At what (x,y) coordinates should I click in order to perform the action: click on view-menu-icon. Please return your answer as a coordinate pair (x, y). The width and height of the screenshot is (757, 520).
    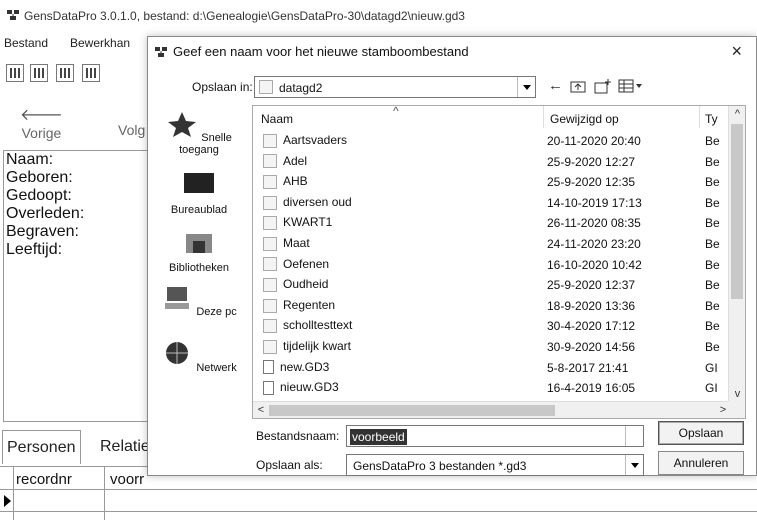
    Looking at the image, I should click on (630, 86).